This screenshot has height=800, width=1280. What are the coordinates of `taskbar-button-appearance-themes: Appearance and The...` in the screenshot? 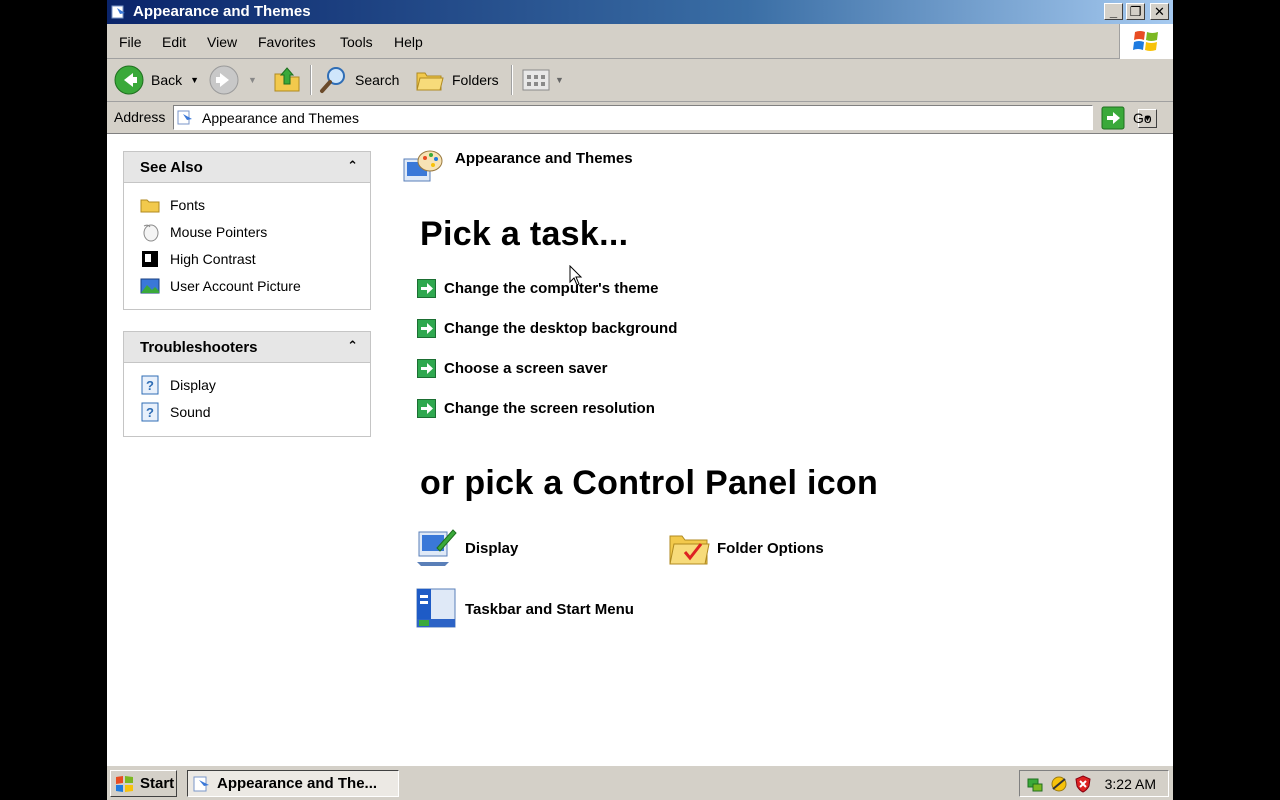 It's located at (293, 783).